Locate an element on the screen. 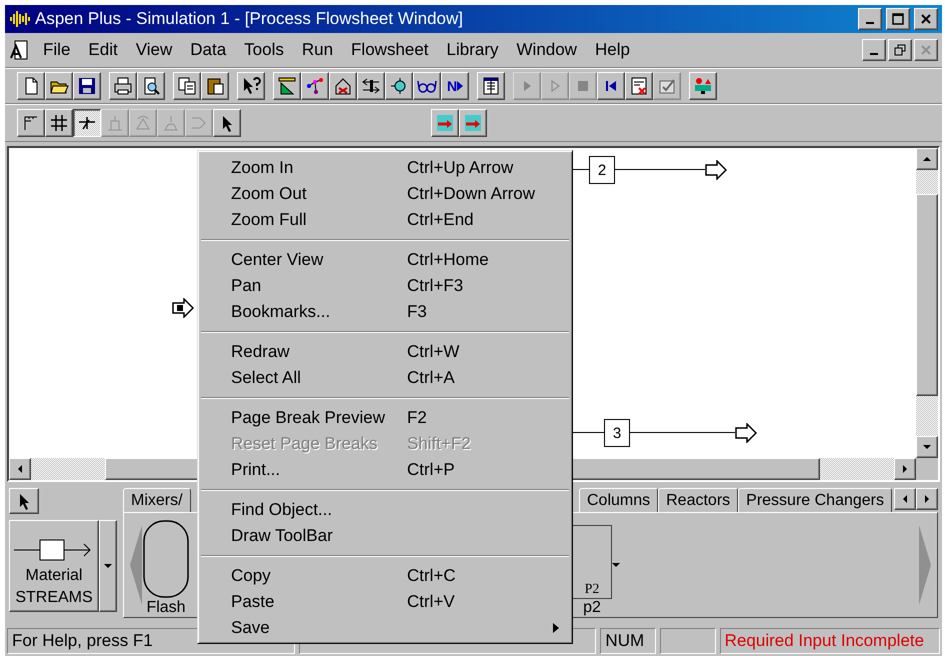 The width and height of the screenshot is (945, 656). num-lock-indicator: NUM is located at coordinates (628, 641).